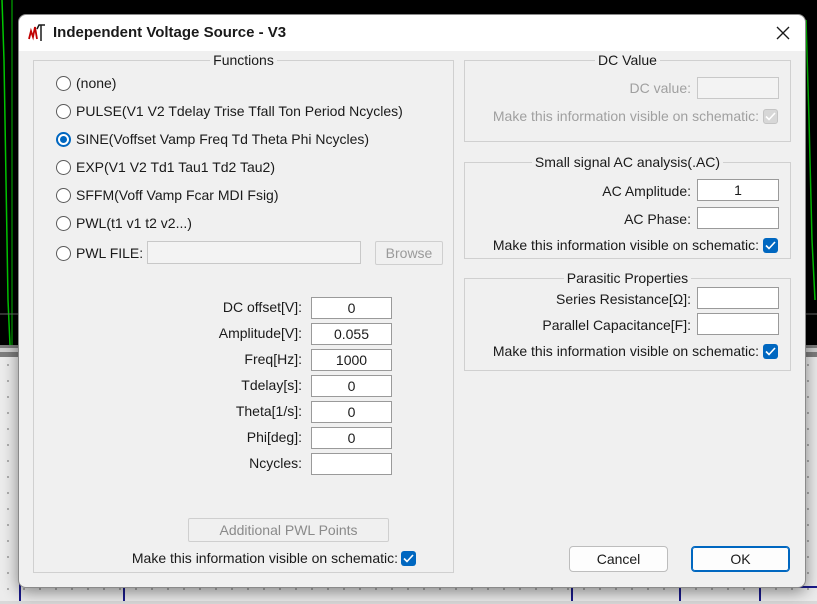 This screenshot has width=817, height=604. I want to click on ac-phase-input, so click(738, 218).